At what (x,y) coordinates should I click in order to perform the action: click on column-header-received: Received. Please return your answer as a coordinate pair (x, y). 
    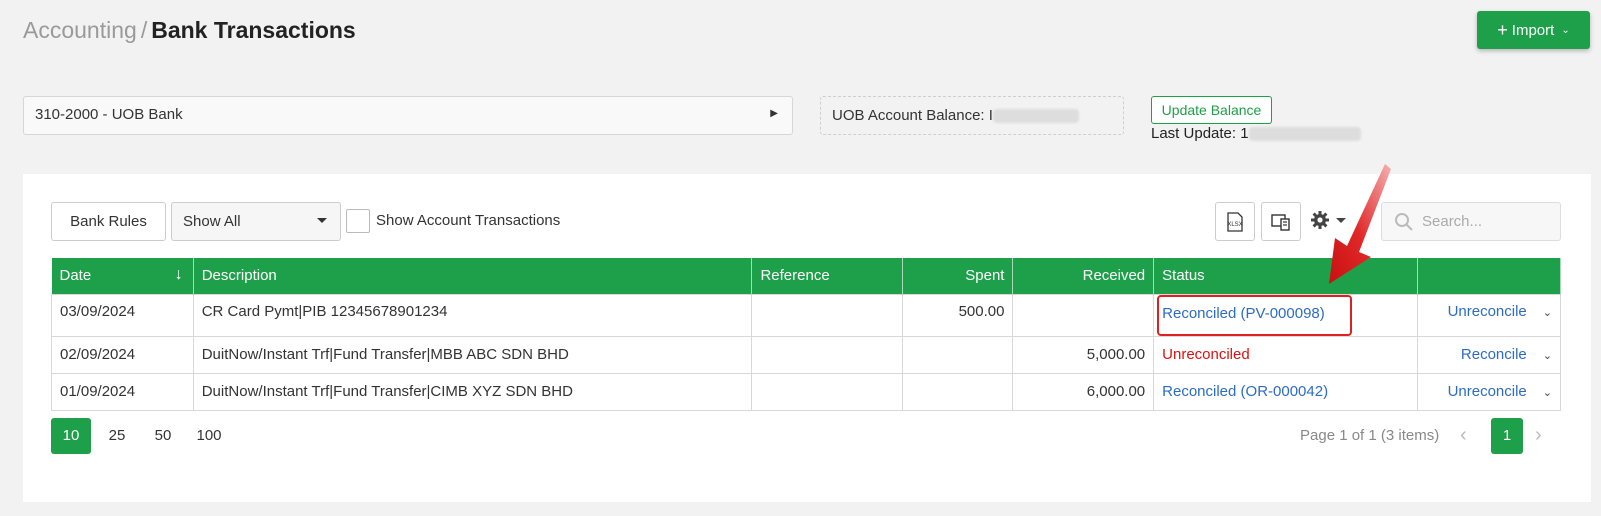
    Looking at the image, I should click on (1083, 276).